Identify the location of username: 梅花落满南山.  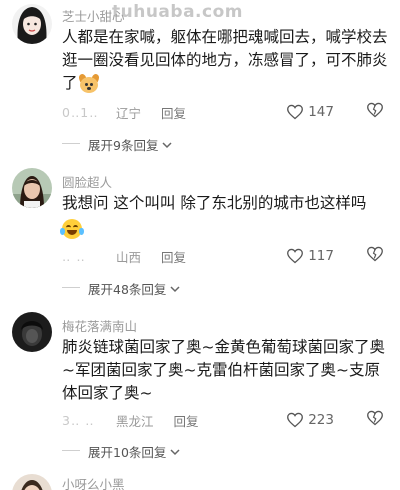
(99, 325).